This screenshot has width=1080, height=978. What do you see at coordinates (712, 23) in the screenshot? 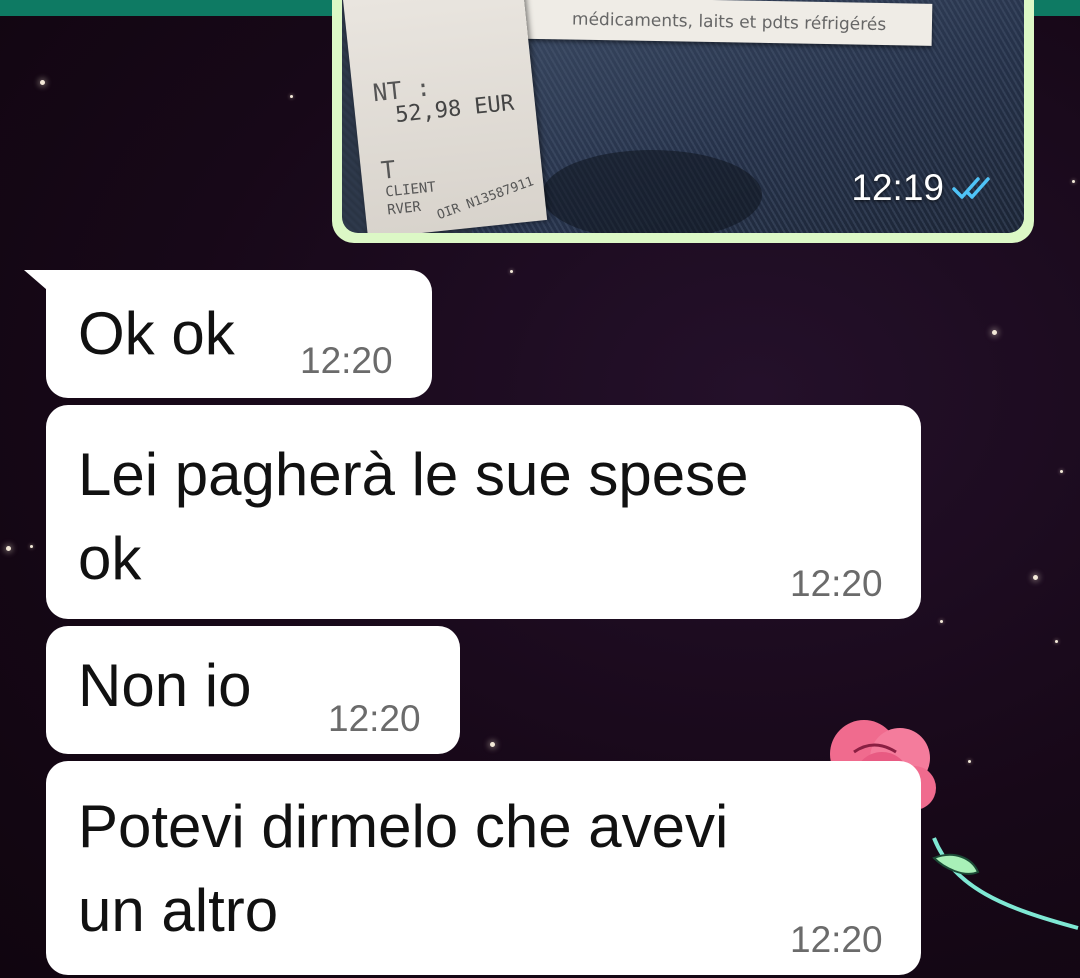
I see `receipt-strip: médicaments, laits et pdts réfrigérés` at bounding box center [712, 23].